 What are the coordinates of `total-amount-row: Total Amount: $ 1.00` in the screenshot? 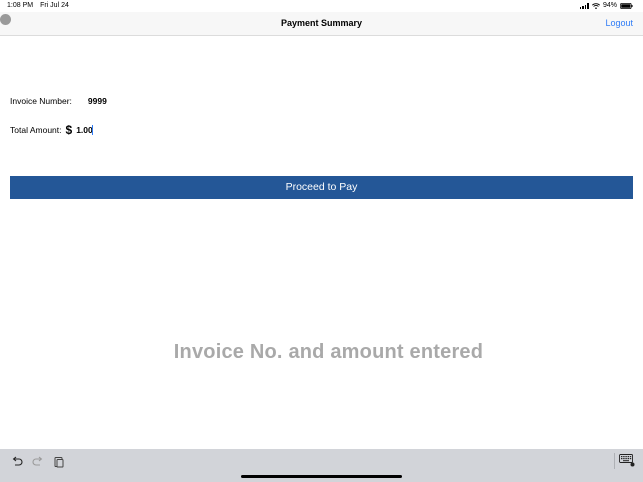 It's located at (51, 130).